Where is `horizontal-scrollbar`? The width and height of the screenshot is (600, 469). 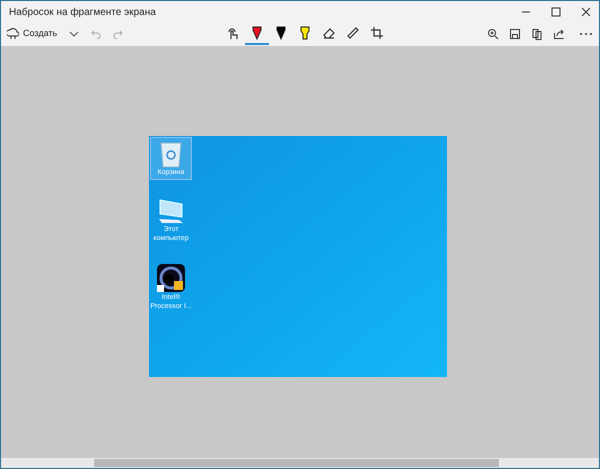
horizontal-scrollbar is located at coordinates (300, 463).